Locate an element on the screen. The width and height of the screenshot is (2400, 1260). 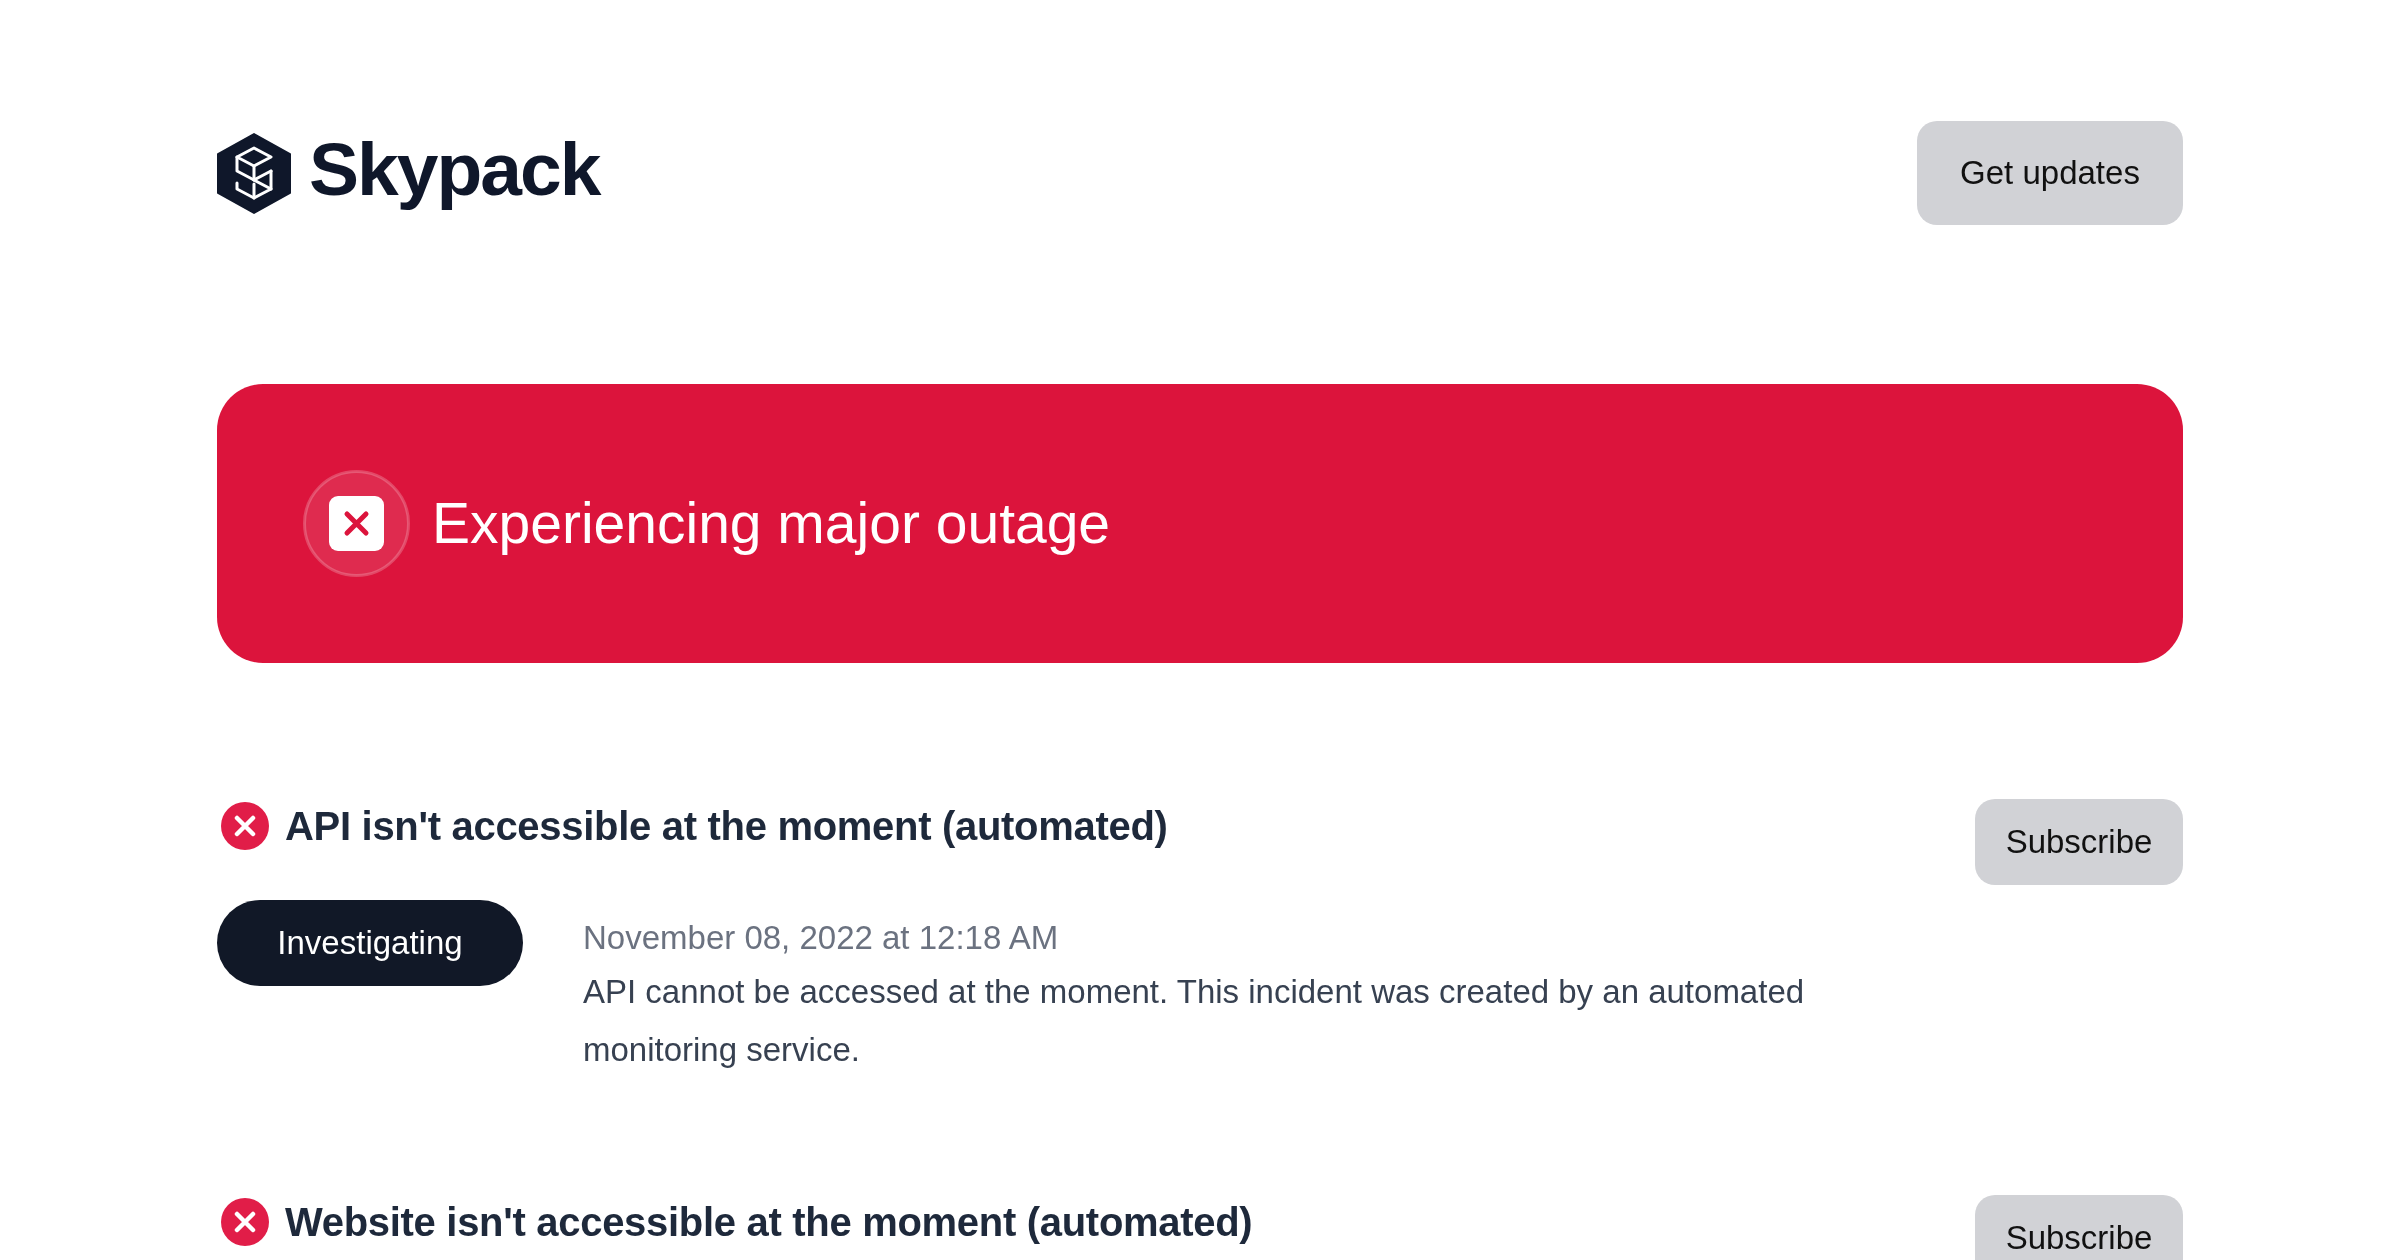
incident-date: November 08, 2022 at 12:18 AM is located at coordinates (821, 938).